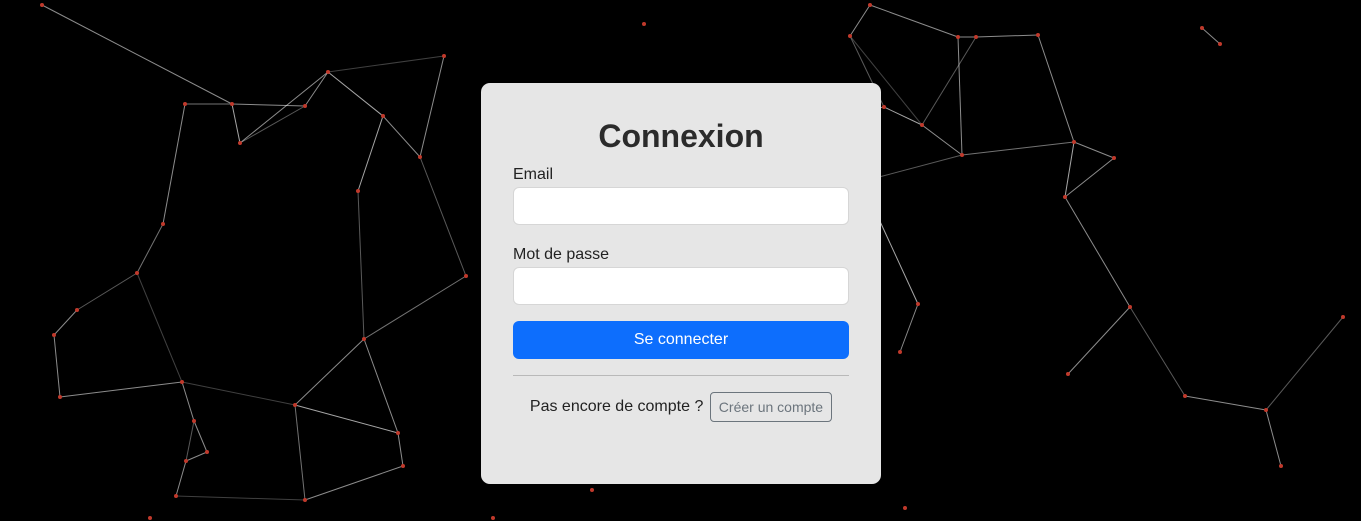 The width and height of the screenshot is (1361, 521). What do you see at coordinates (771, 407) in the screenshot?
I see `create-account-button: Créer un compte` at bounding box center [771, 407].